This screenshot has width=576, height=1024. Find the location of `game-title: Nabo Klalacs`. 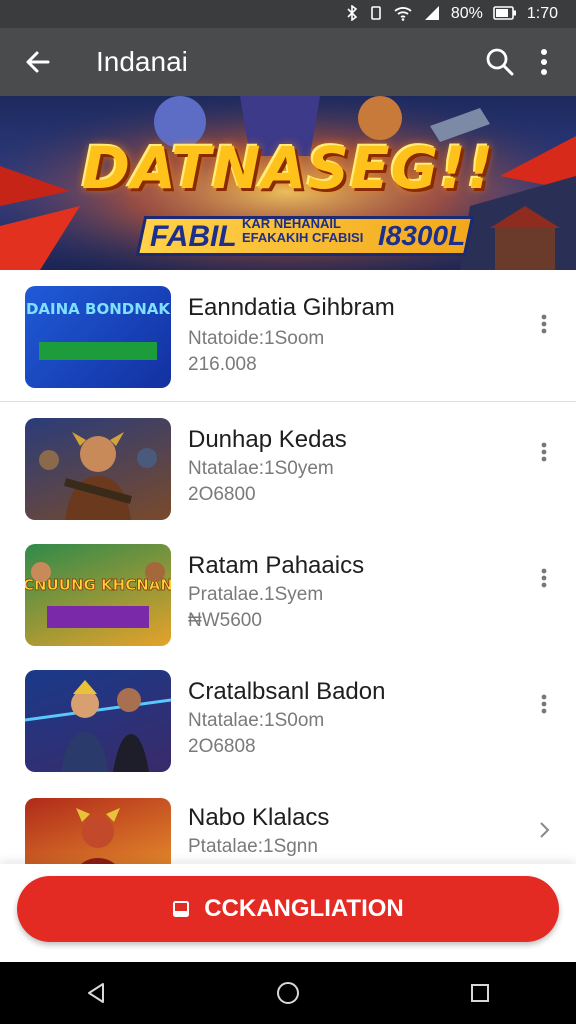

game-title: Nabo Klalacs is located at coordinates (259, 817).